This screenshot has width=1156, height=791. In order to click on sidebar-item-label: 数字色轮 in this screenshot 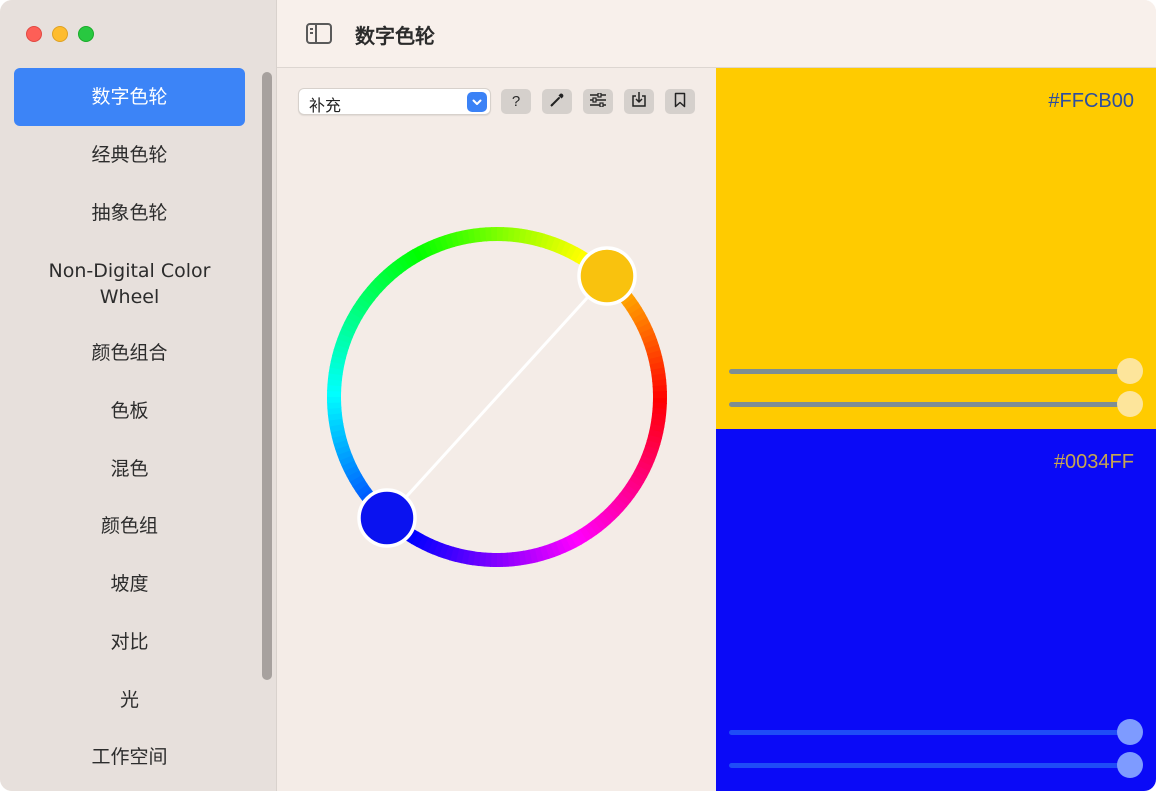, I will do `click(129, 97)`.